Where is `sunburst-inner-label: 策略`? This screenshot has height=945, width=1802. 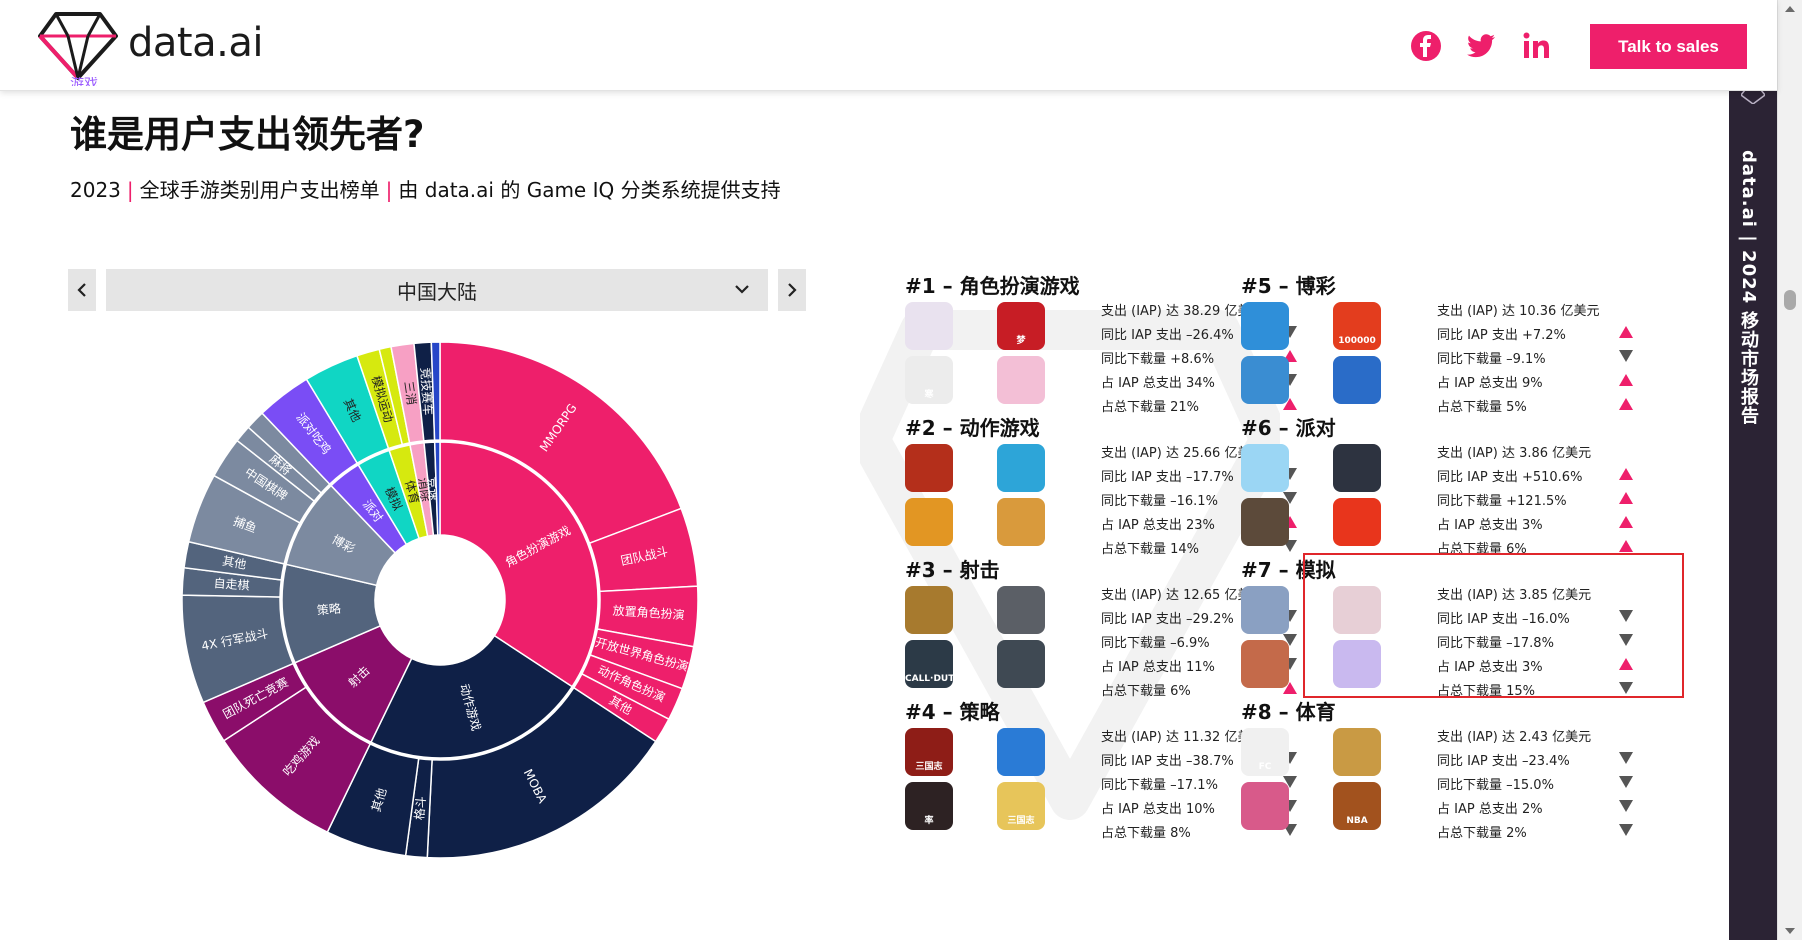 sunburst-inner-label: 策略 is located at coordinates (328, 608).